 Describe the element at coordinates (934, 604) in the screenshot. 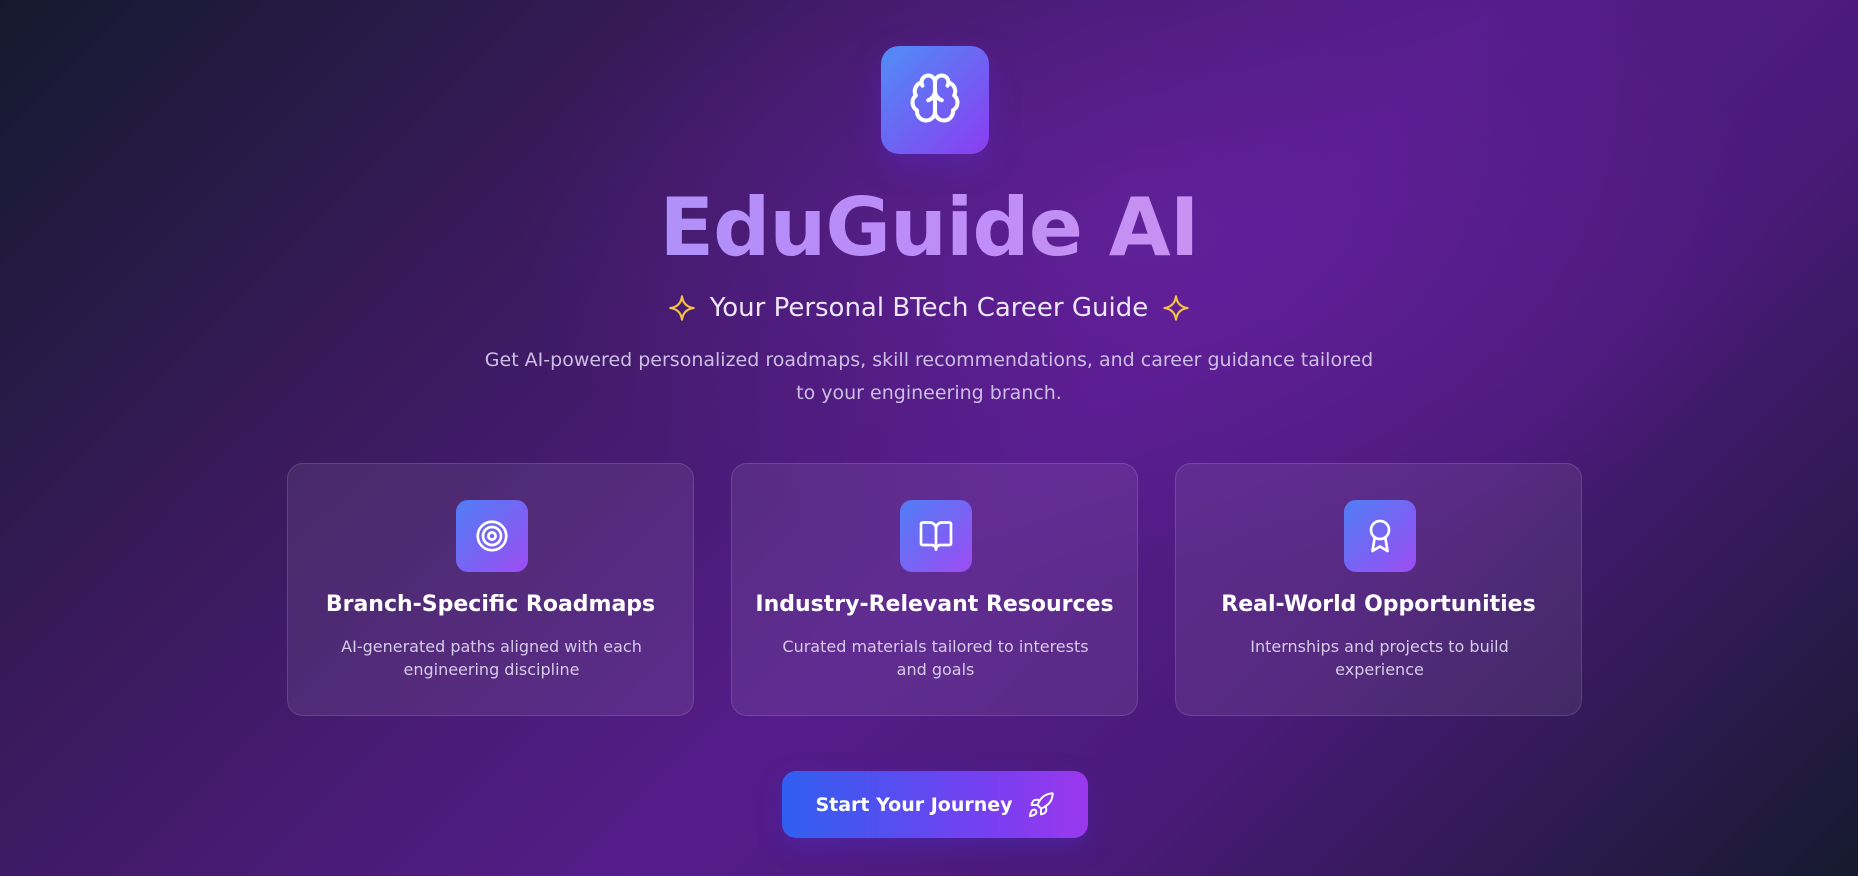

I see `feature-card-title: Industry-Relevant Resources` at that location.